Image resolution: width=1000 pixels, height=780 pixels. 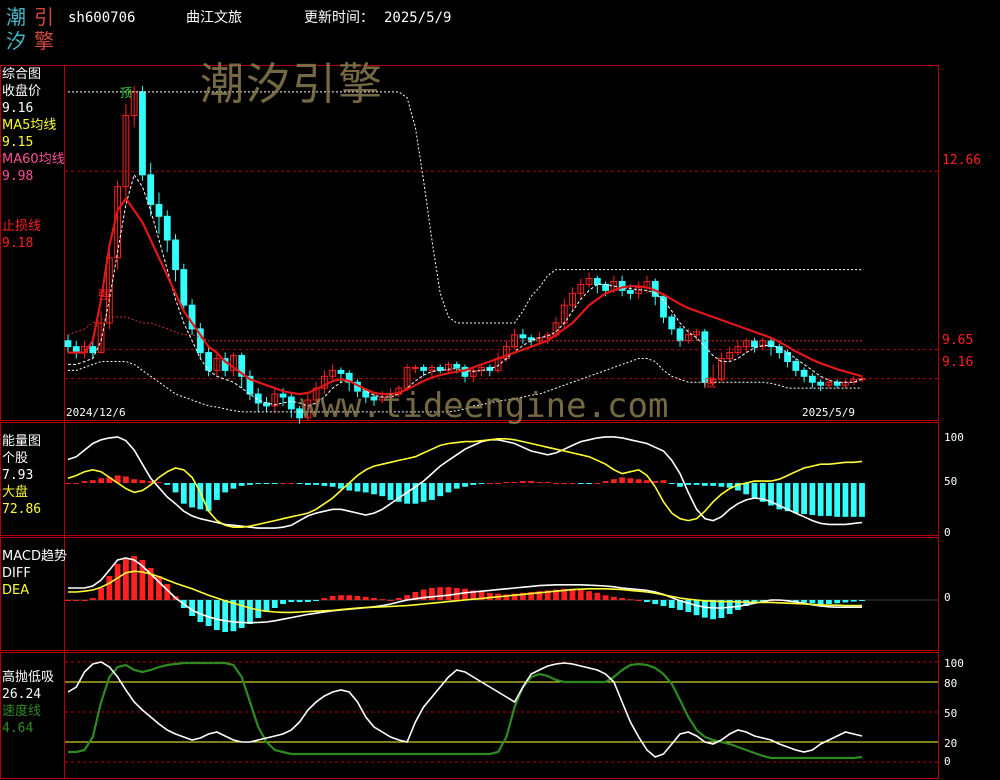 What do you see at coordinates (126, 93) in the screenshot?
I see `annotation-top: 顶` at bounding box center [126, 93].